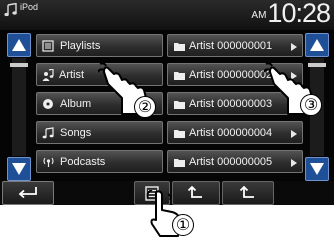 This screenshot has width=334, height=243. Describe the element at coordinates (194, 192) in the screenshot. I see `up-level-icon` at that location.